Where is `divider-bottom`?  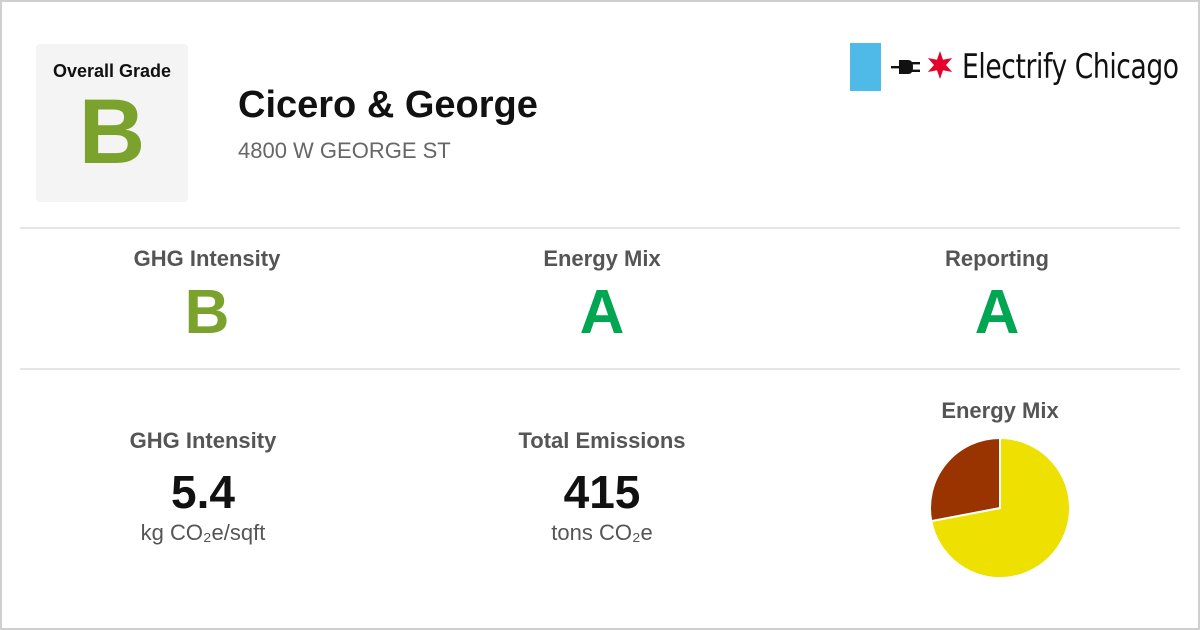
divider-bottom is located at coordinates (600, 369).